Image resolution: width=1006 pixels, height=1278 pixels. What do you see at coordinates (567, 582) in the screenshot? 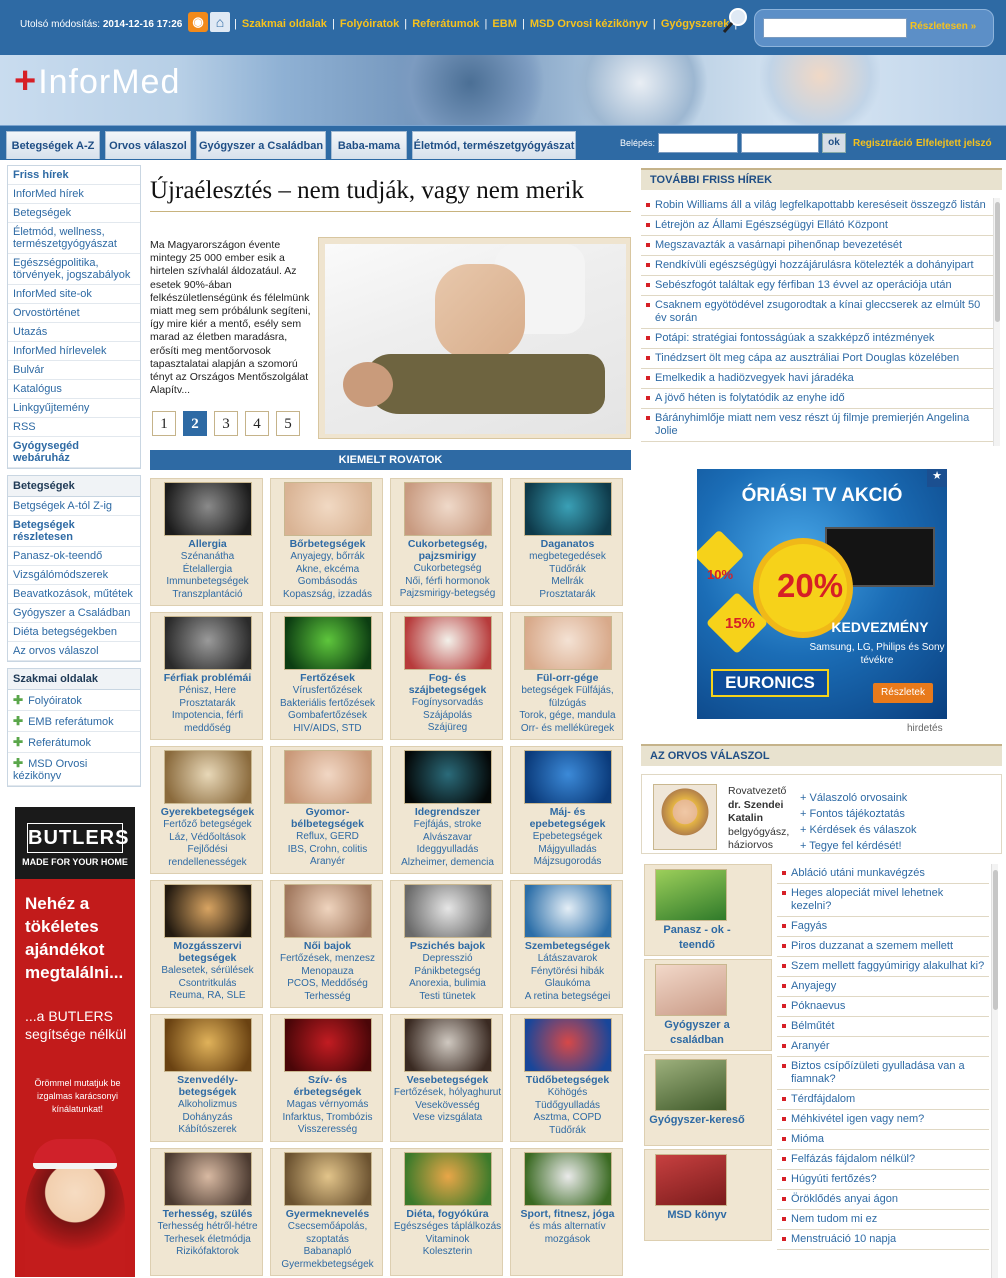
I see `category-link: Mellrák` at bounding box center [567, 582].